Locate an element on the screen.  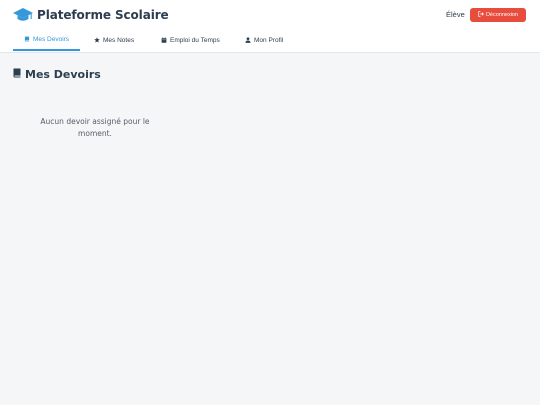
tab-emploi-du-temps: Emploi du Temps is located at coordinates (190, 40).